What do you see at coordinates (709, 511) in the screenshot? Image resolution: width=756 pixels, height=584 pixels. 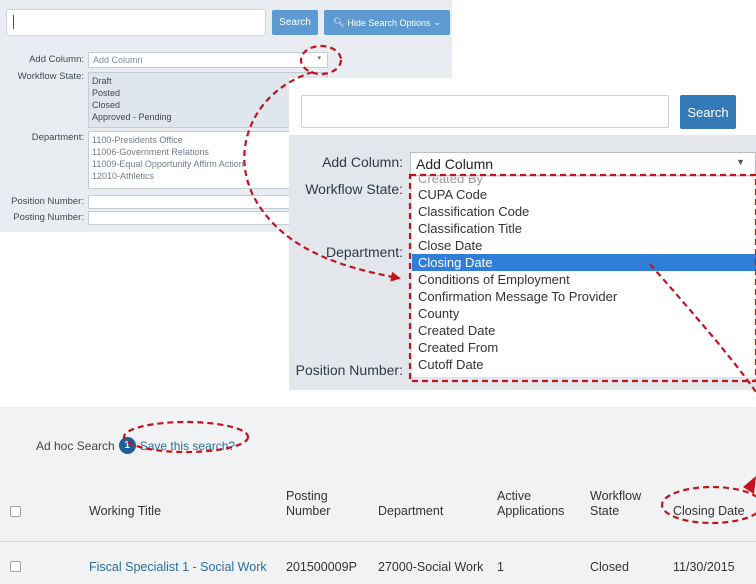 I see `column-closing-date: Closing Date` at bounding box center [709, 511].